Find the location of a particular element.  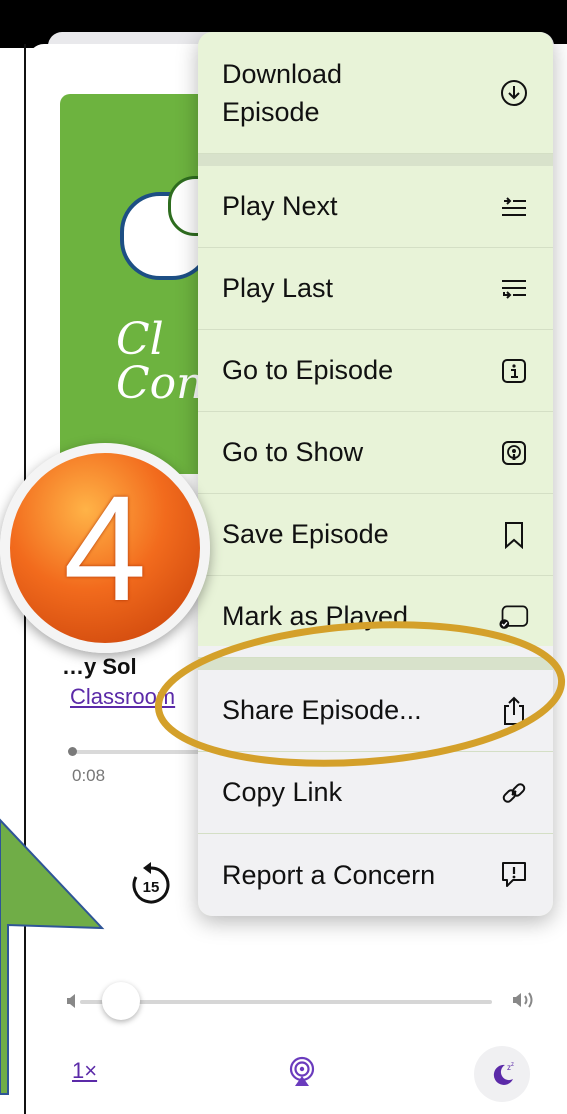

annotation-highlight-circle is located at coordinates (360, 694).